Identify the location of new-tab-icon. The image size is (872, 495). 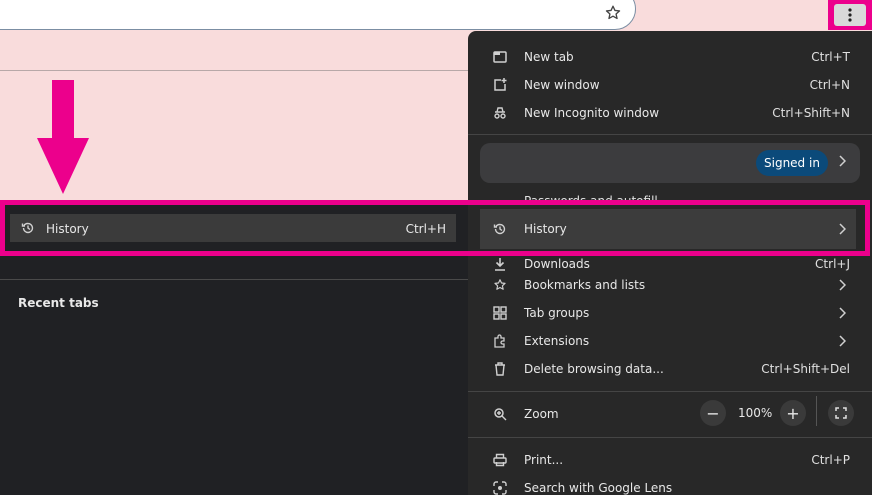
(500, 57).